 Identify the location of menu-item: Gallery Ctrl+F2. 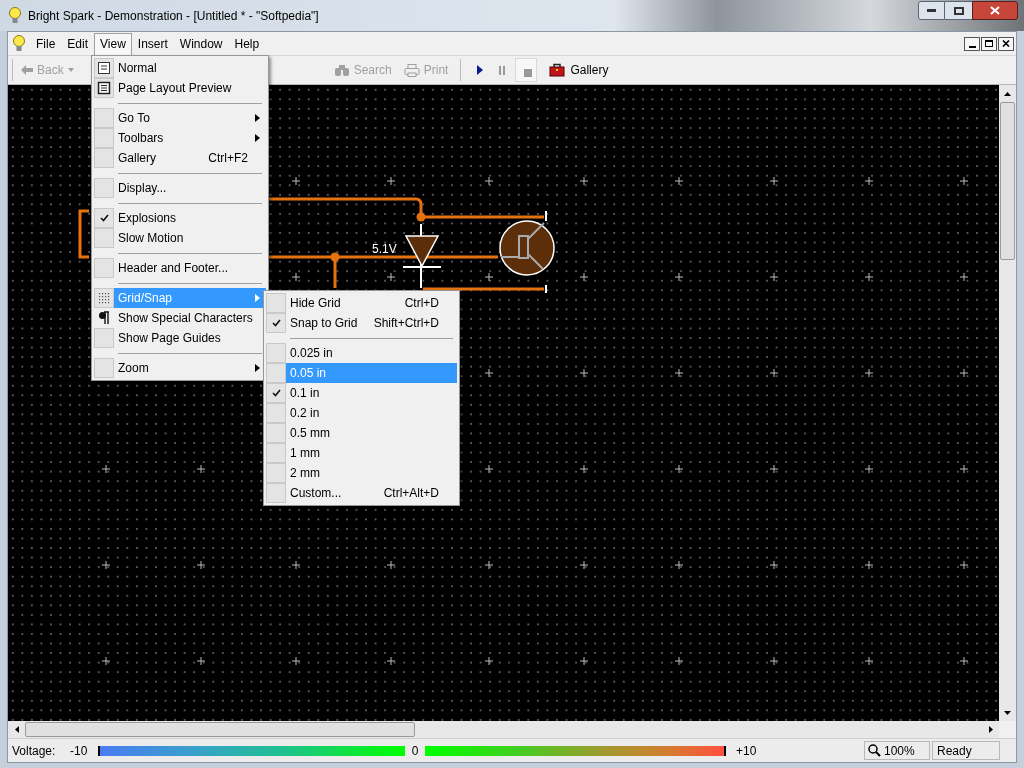
(180, 158).